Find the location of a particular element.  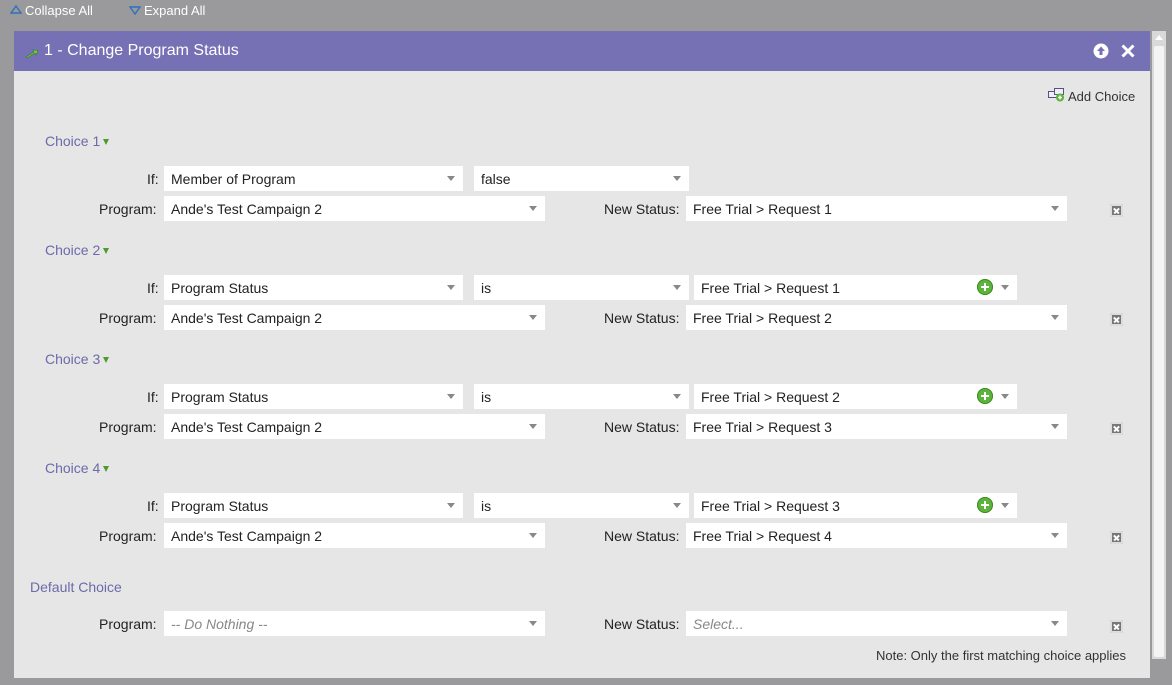

collapse-all-button: Collapse All is located at coordinates (51, 10).